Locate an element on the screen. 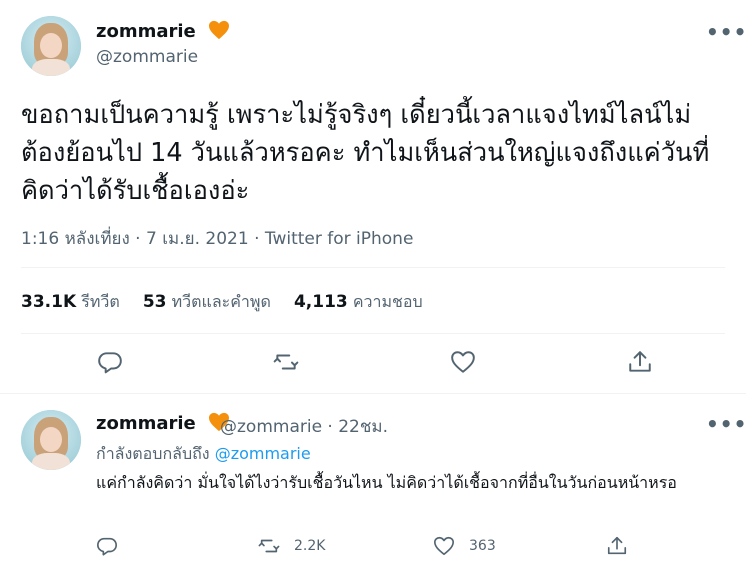 The height and width of the screenshot is (573, 746). reply-share-button is located at coordinates (624, 546).